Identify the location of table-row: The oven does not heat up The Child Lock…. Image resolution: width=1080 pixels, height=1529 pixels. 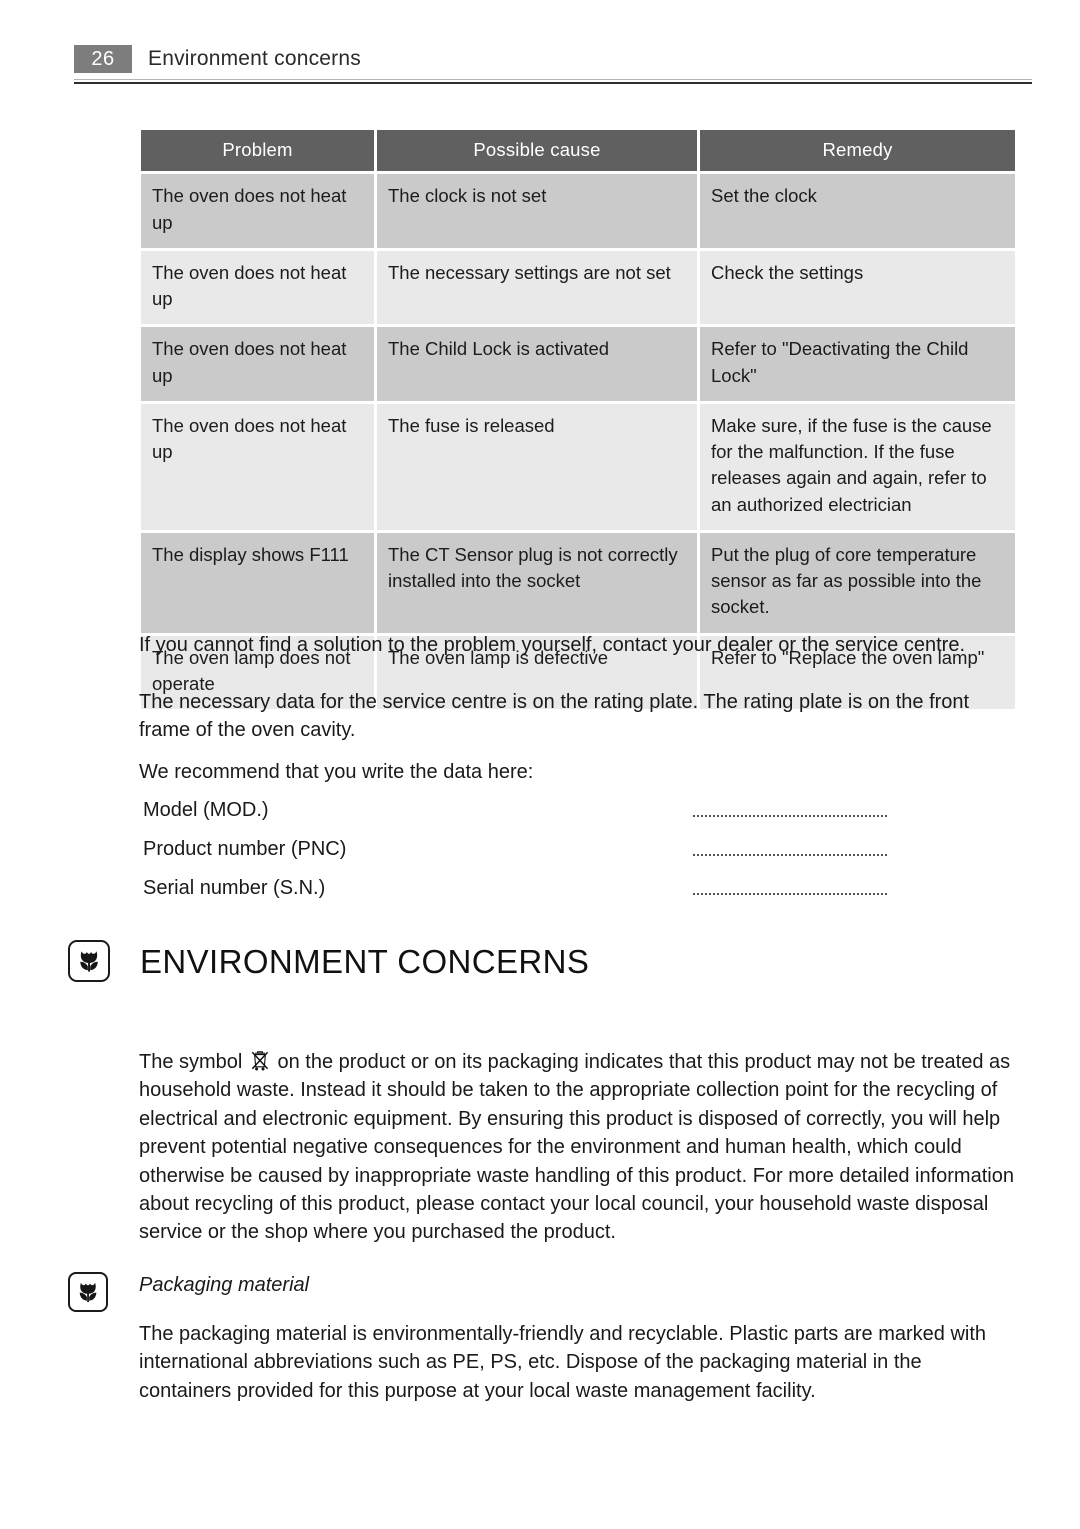
(578, 364).